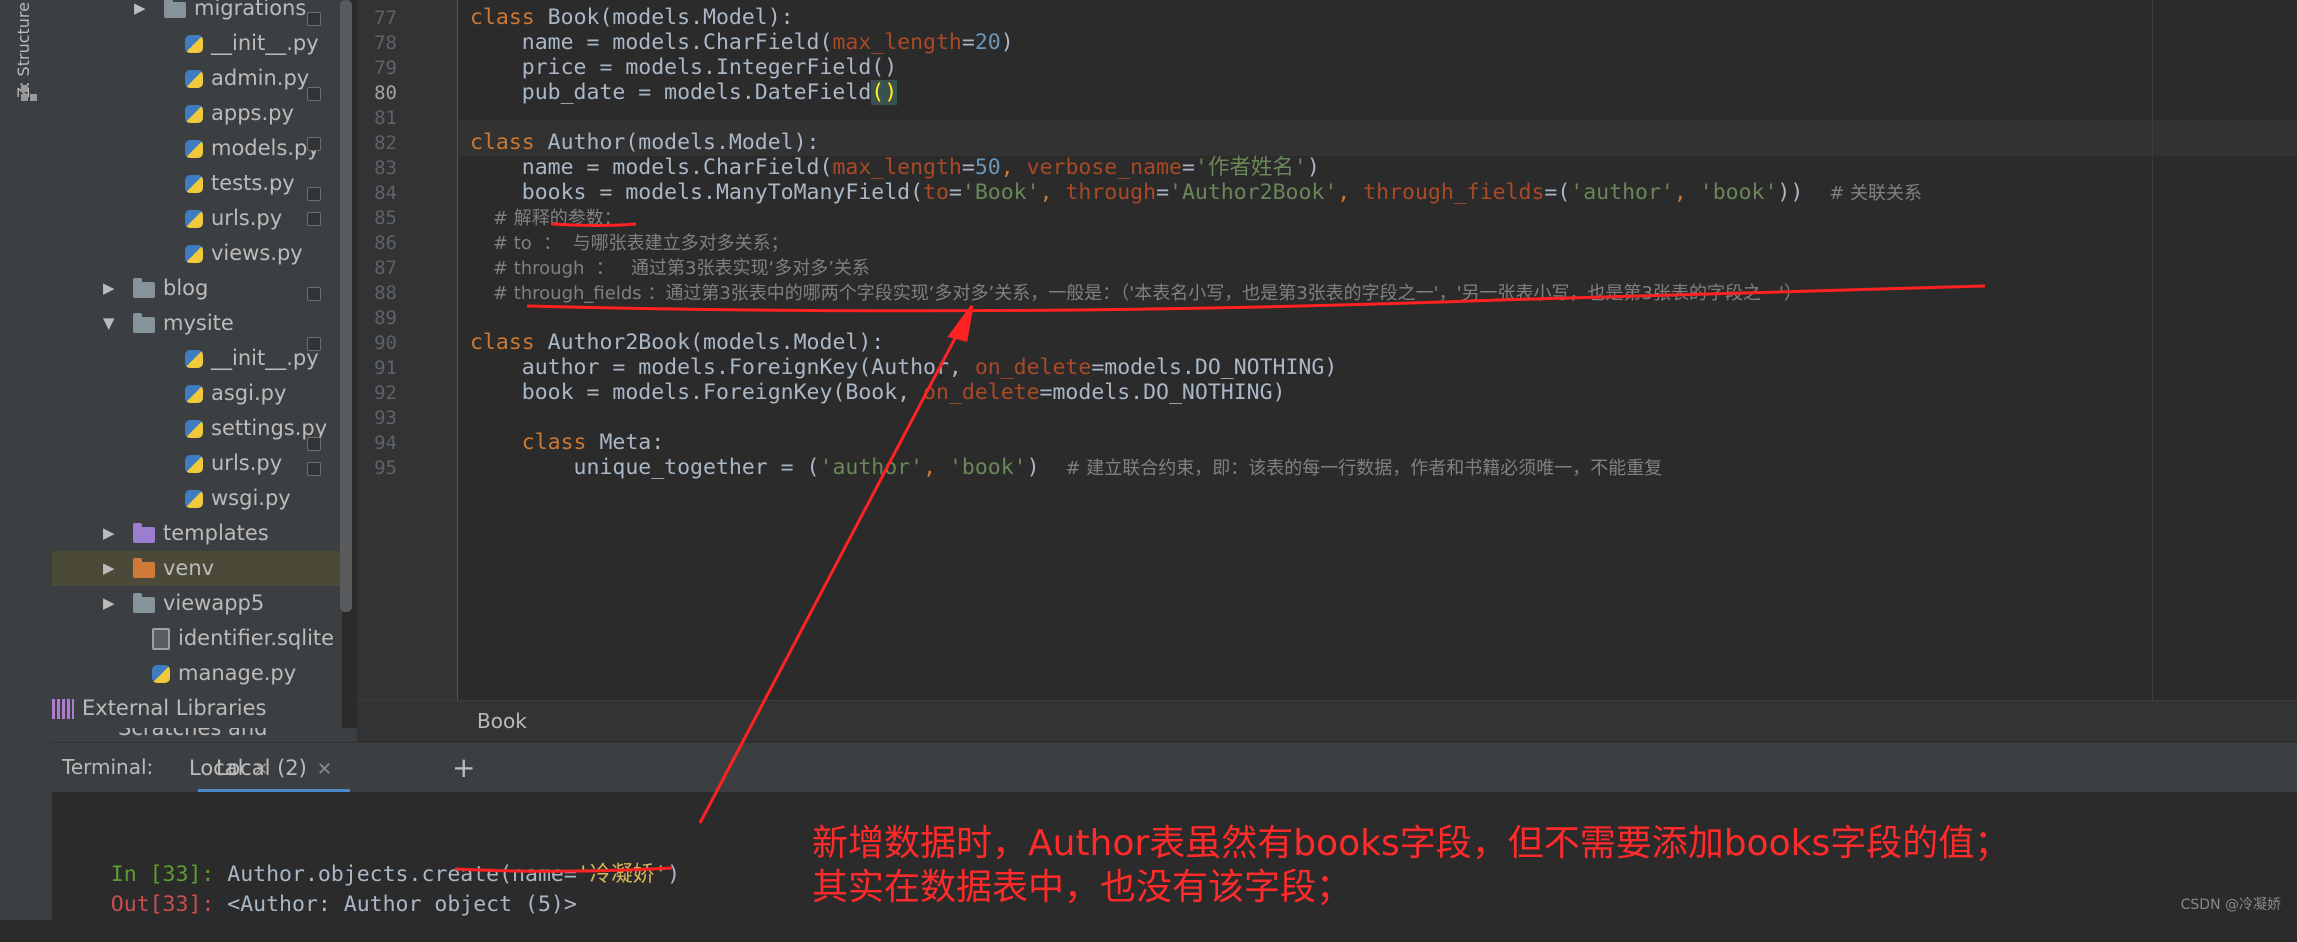 This screenshot has width=2297, height=942. Describe the element at coordinates (645, 467) in the screenshot. I see `code-token: unique_together = (` at that location.